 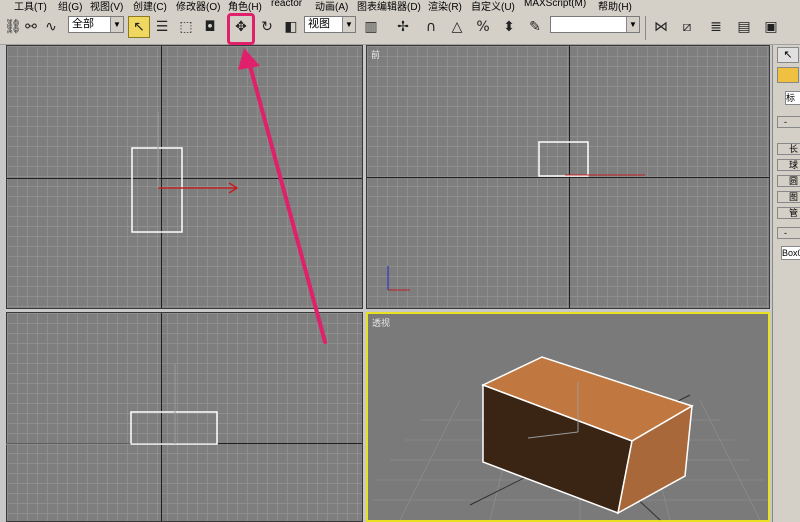 I want to click on box-outline-left, so click(x=174, y=428).